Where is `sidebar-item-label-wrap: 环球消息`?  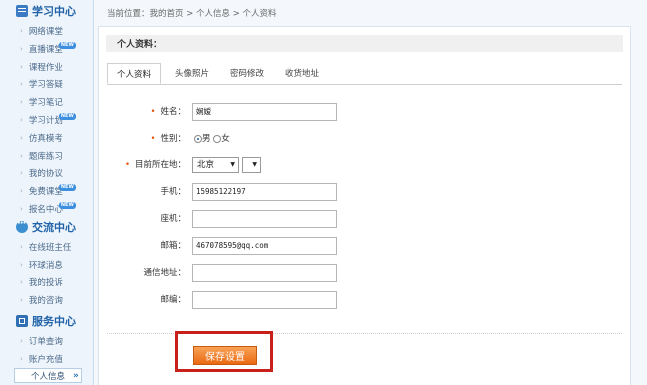 sidebar-item-label-wrap: 环球消息 is located at coordinates (46, 265).